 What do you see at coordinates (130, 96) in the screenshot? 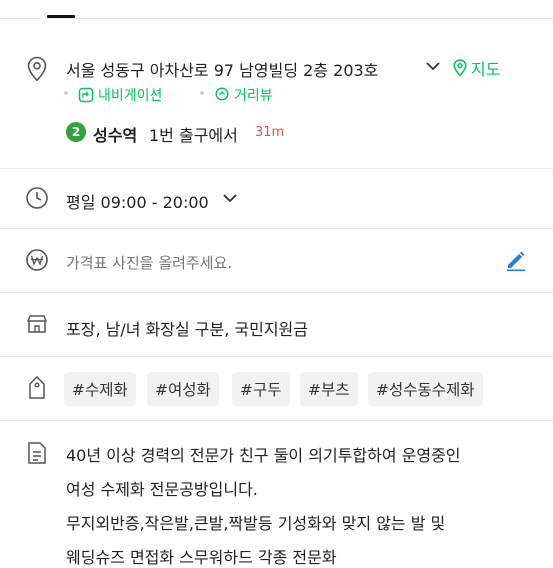
I see `navigation-label: 내비게이션` at bounding box center [130, 96].